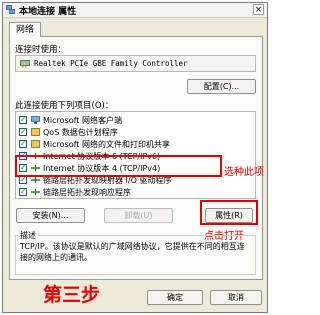 The width and height of the screenshot is (320, 315). I want to click on window-title: 本地连接 属性, so click(48, 12).